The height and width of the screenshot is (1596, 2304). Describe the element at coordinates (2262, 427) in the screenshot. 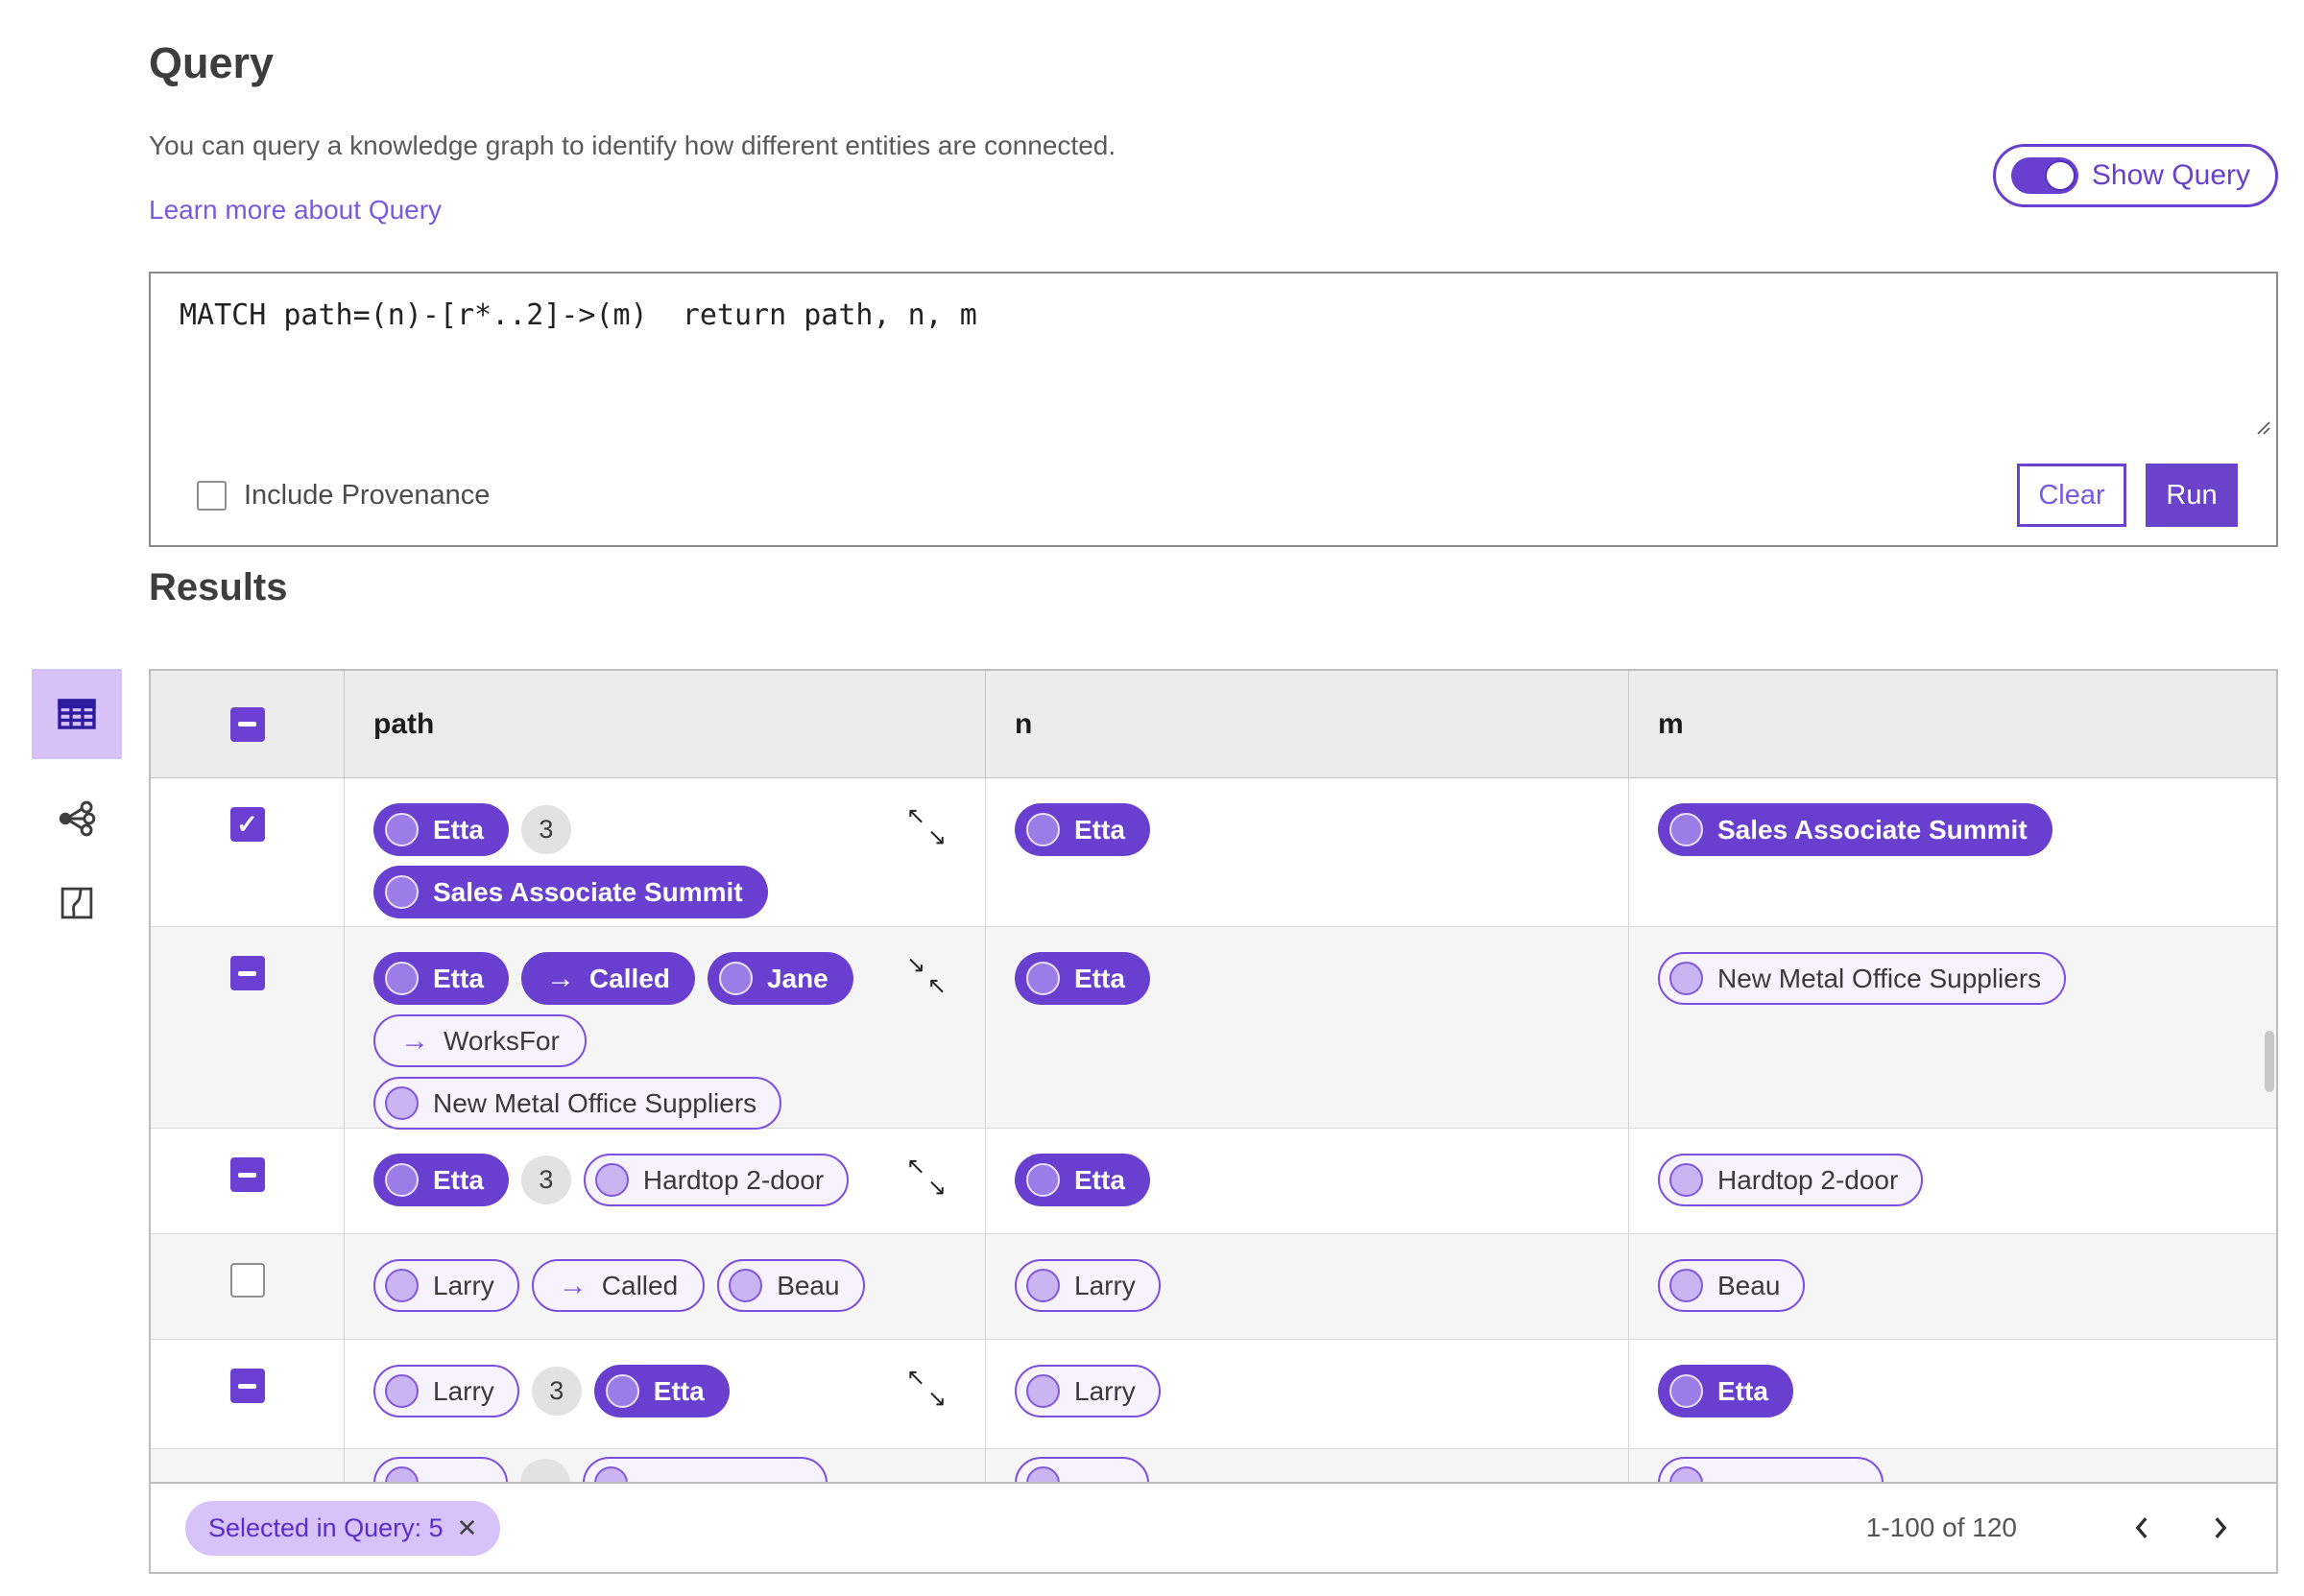

I see `resize-handle-icon` at that location.